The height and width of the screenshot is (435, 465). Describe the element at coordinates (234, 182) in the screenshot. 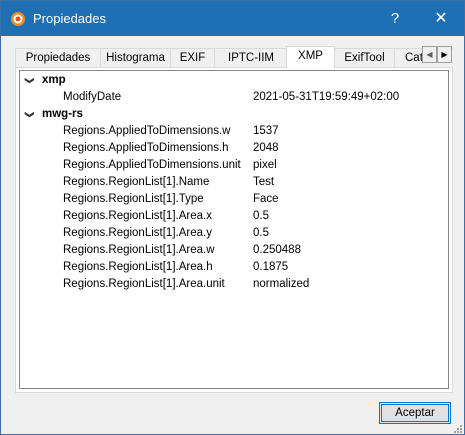

I see `tree-row: Regions.RegionList[1].Name Test` at that location.